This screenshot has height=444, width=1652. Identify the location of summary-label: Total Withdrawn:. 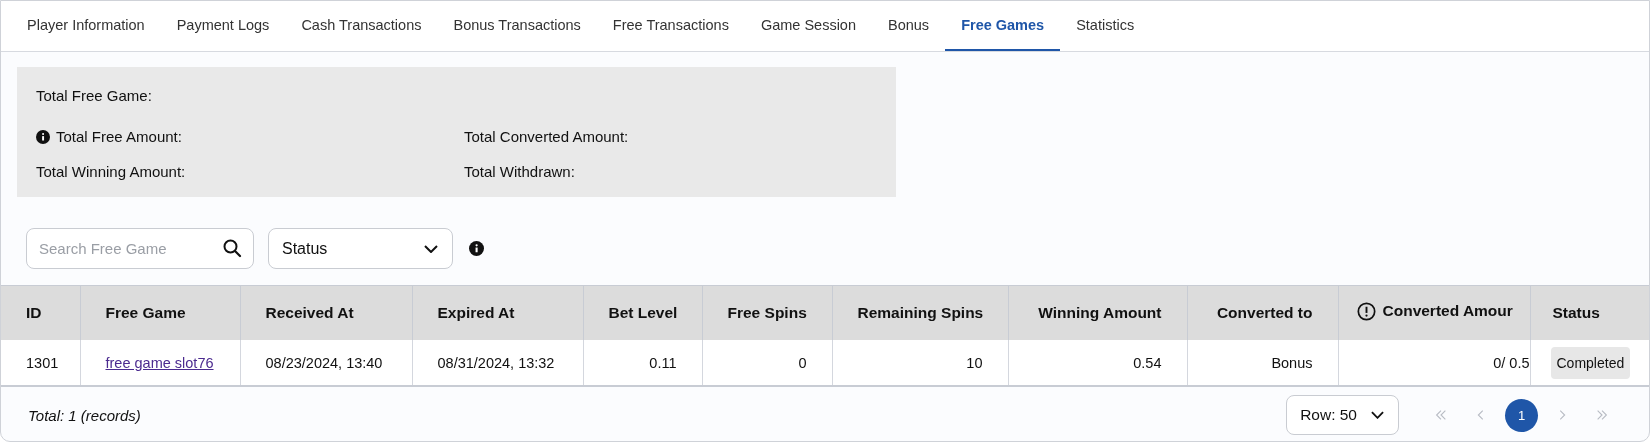
(519, 171).